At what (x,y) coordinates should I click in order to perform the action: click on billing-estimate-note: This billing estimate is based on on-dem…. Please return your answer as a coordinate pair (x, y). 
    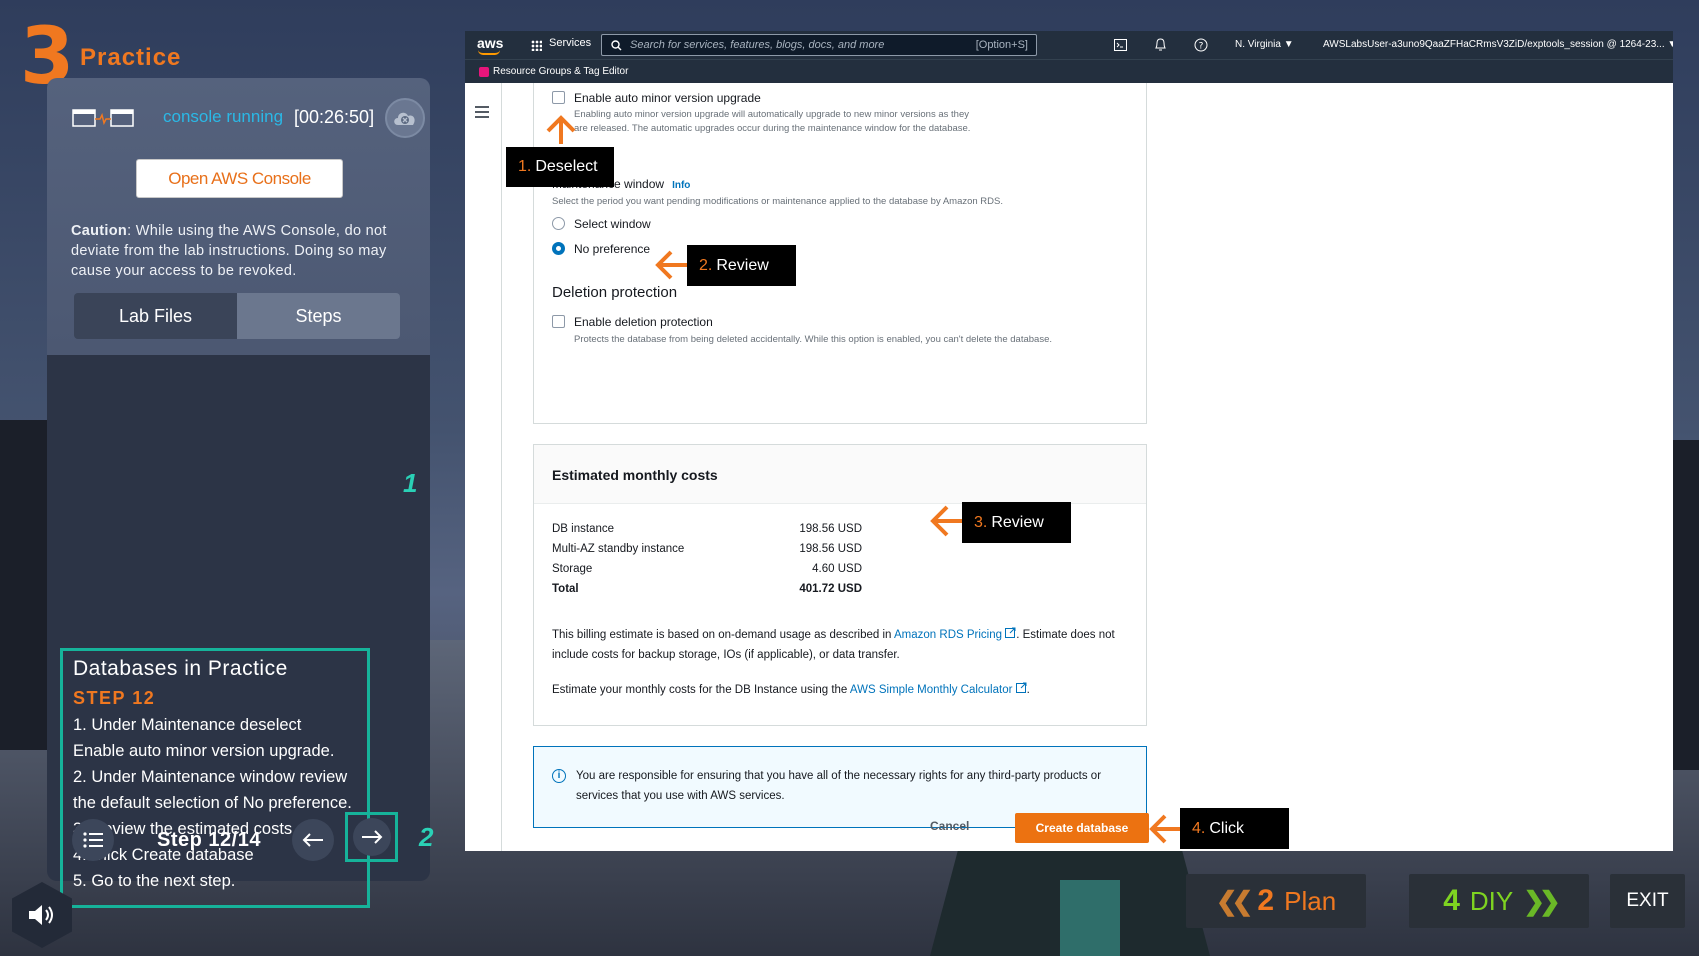
    Looking at the image, I should click on (842, 645).